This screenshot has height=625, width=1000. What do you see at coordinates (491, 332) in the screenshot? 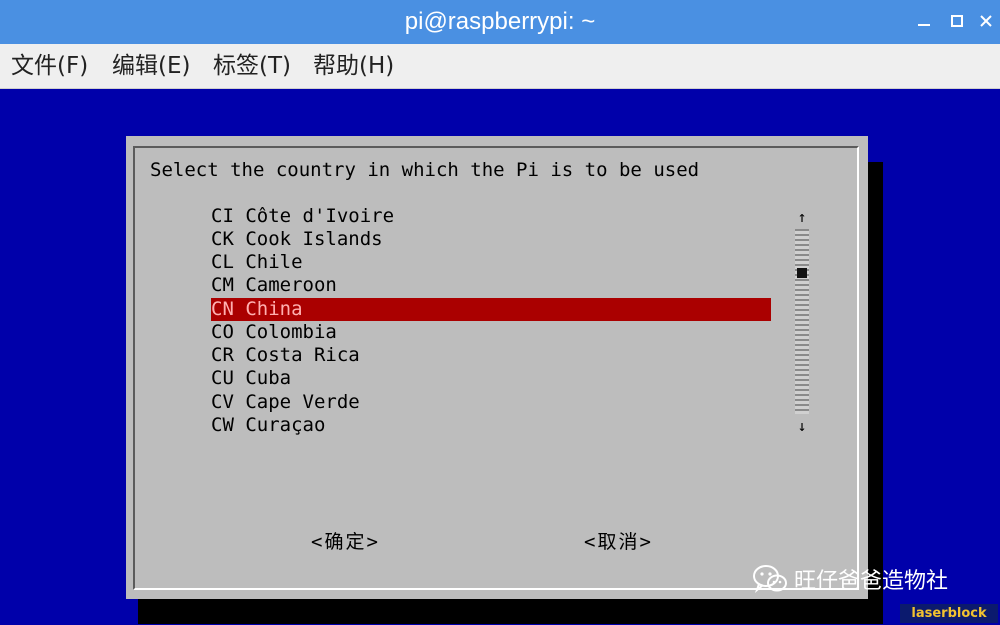
I see `country-option-co: CO Colombia` at bounding box center [491, 332].